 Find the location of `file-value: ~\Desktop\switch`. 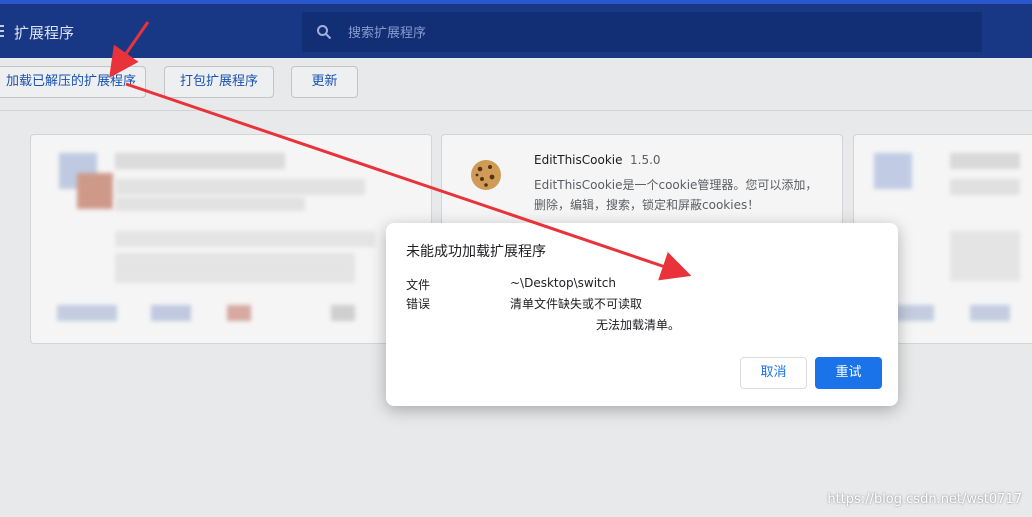

file-value: ~\Desktop\switch is located at coordinates (563, 283).